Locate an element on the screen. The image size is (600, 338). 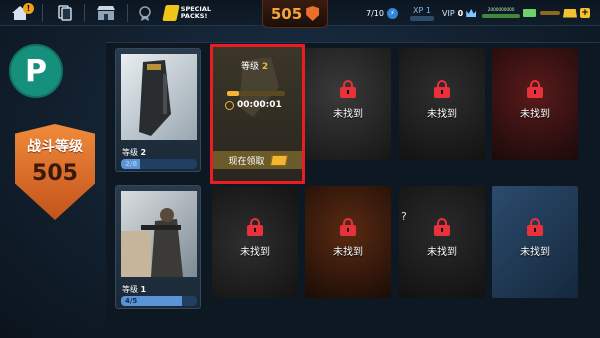
cash-value: 2000000000 is located at coordinates (501, 10).